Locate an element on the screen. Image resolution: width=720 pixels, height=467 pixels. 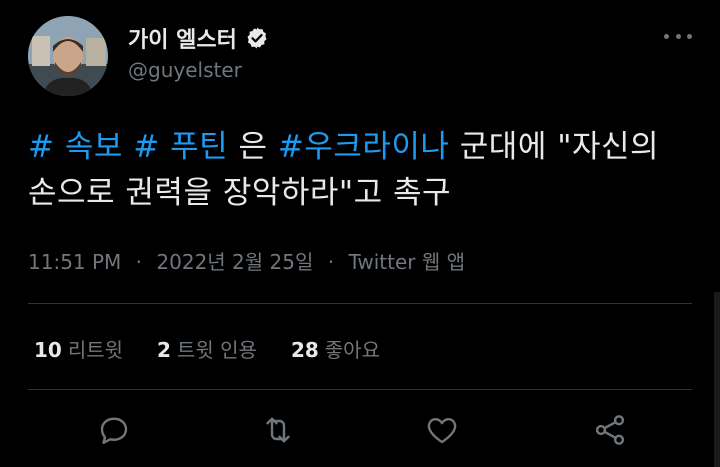
quotes-label: 트윗 인용 is located at coordinates (216, 350).